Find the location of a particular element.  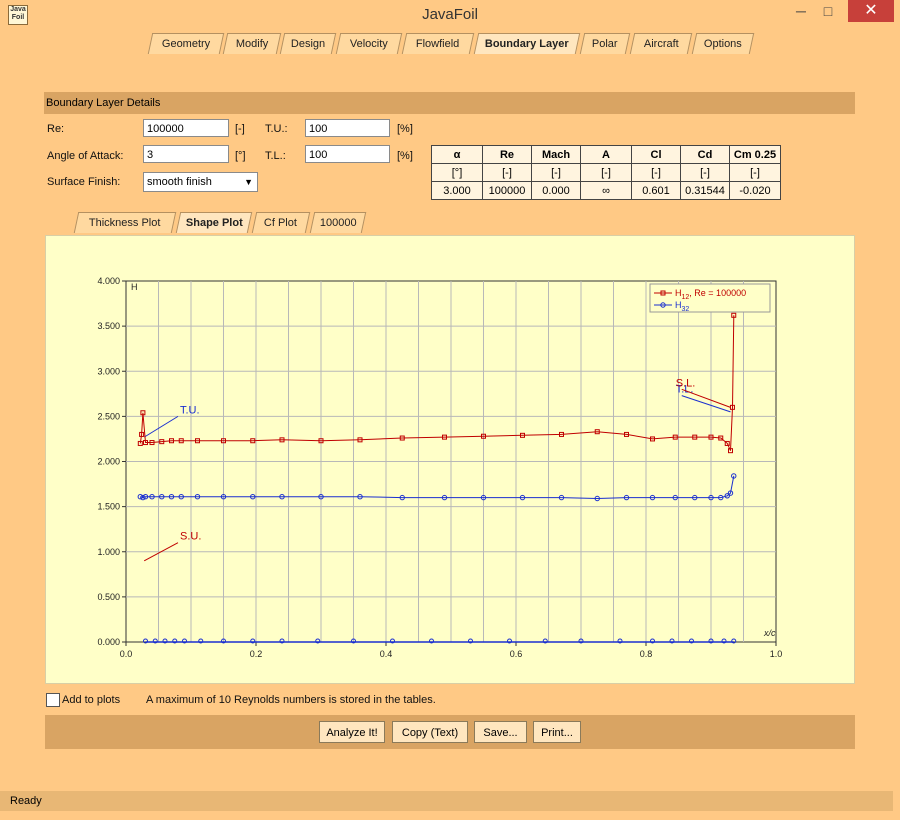

re-label: Re: is located at coordinates (56, 129).